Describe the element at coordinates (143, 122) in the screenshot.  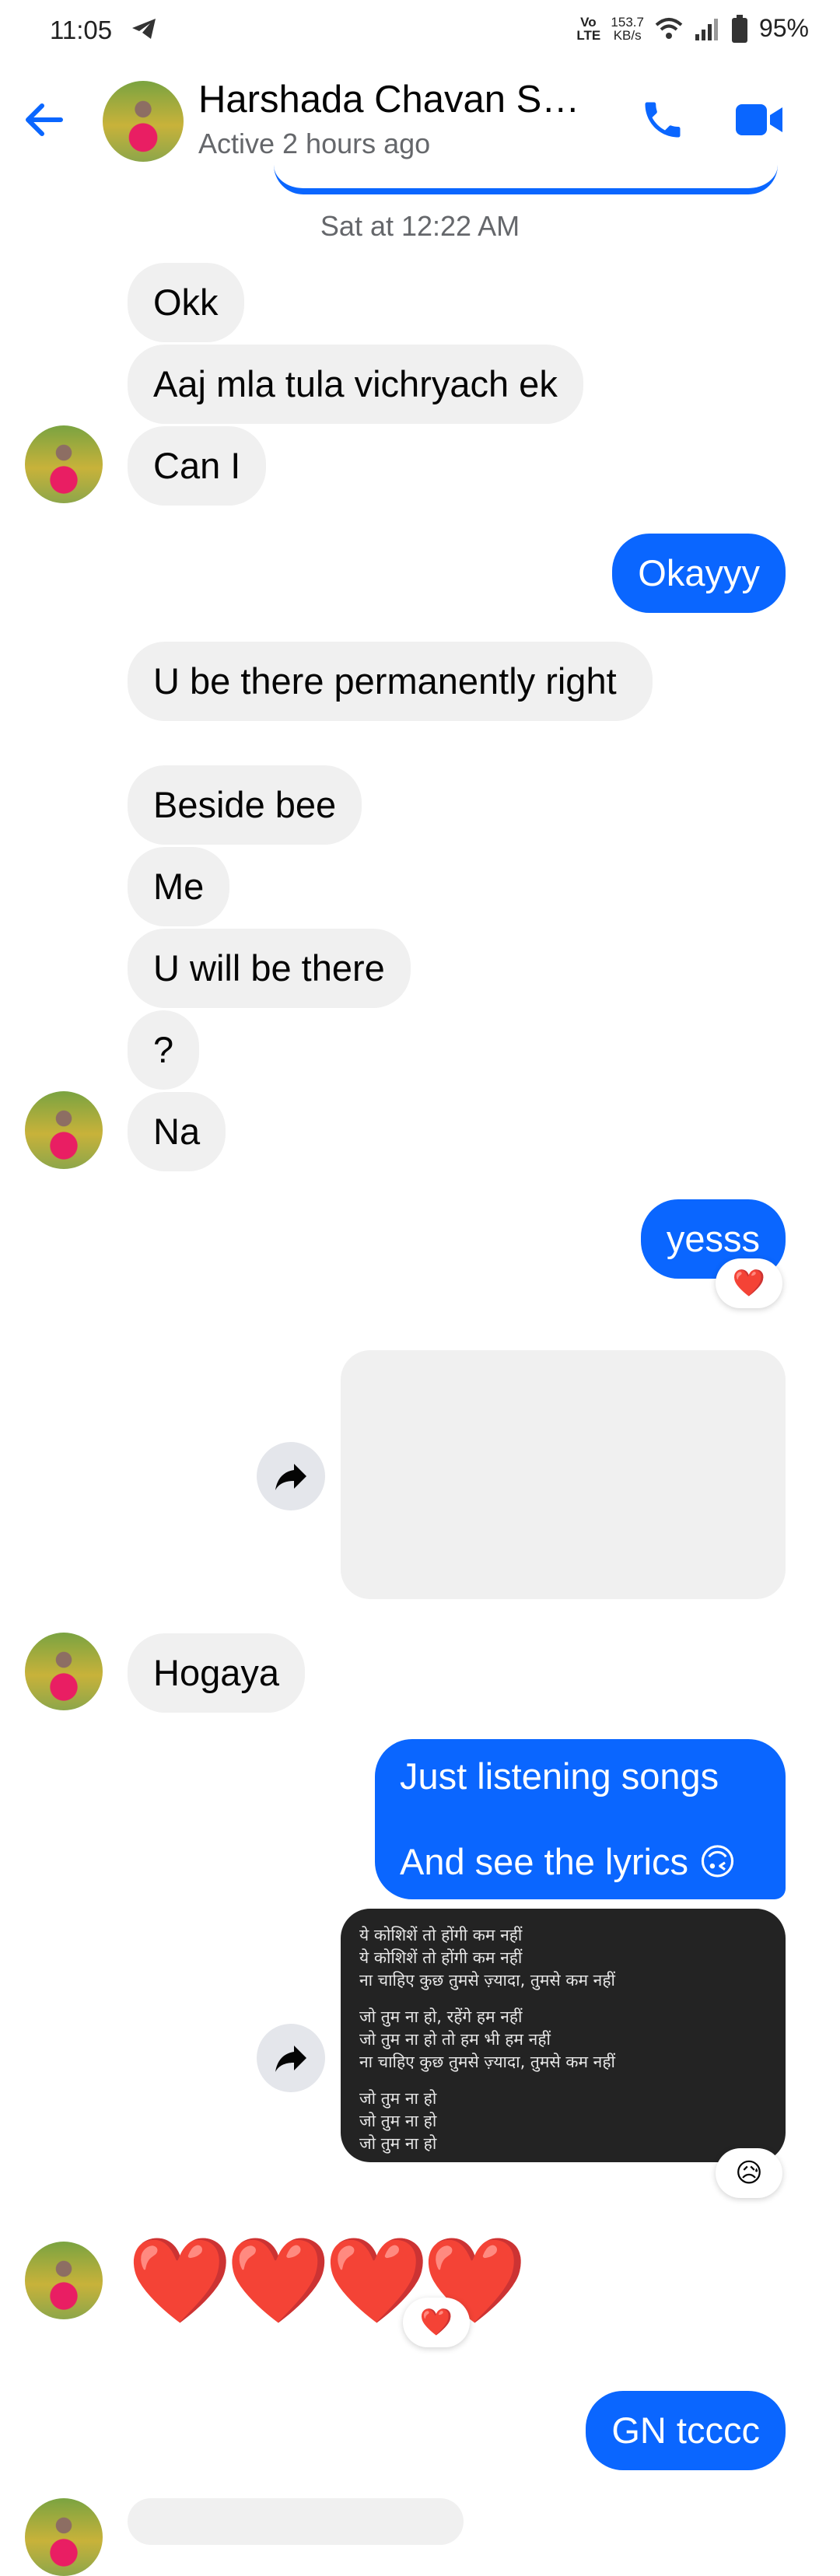
I see `contact-avatar` at that location.